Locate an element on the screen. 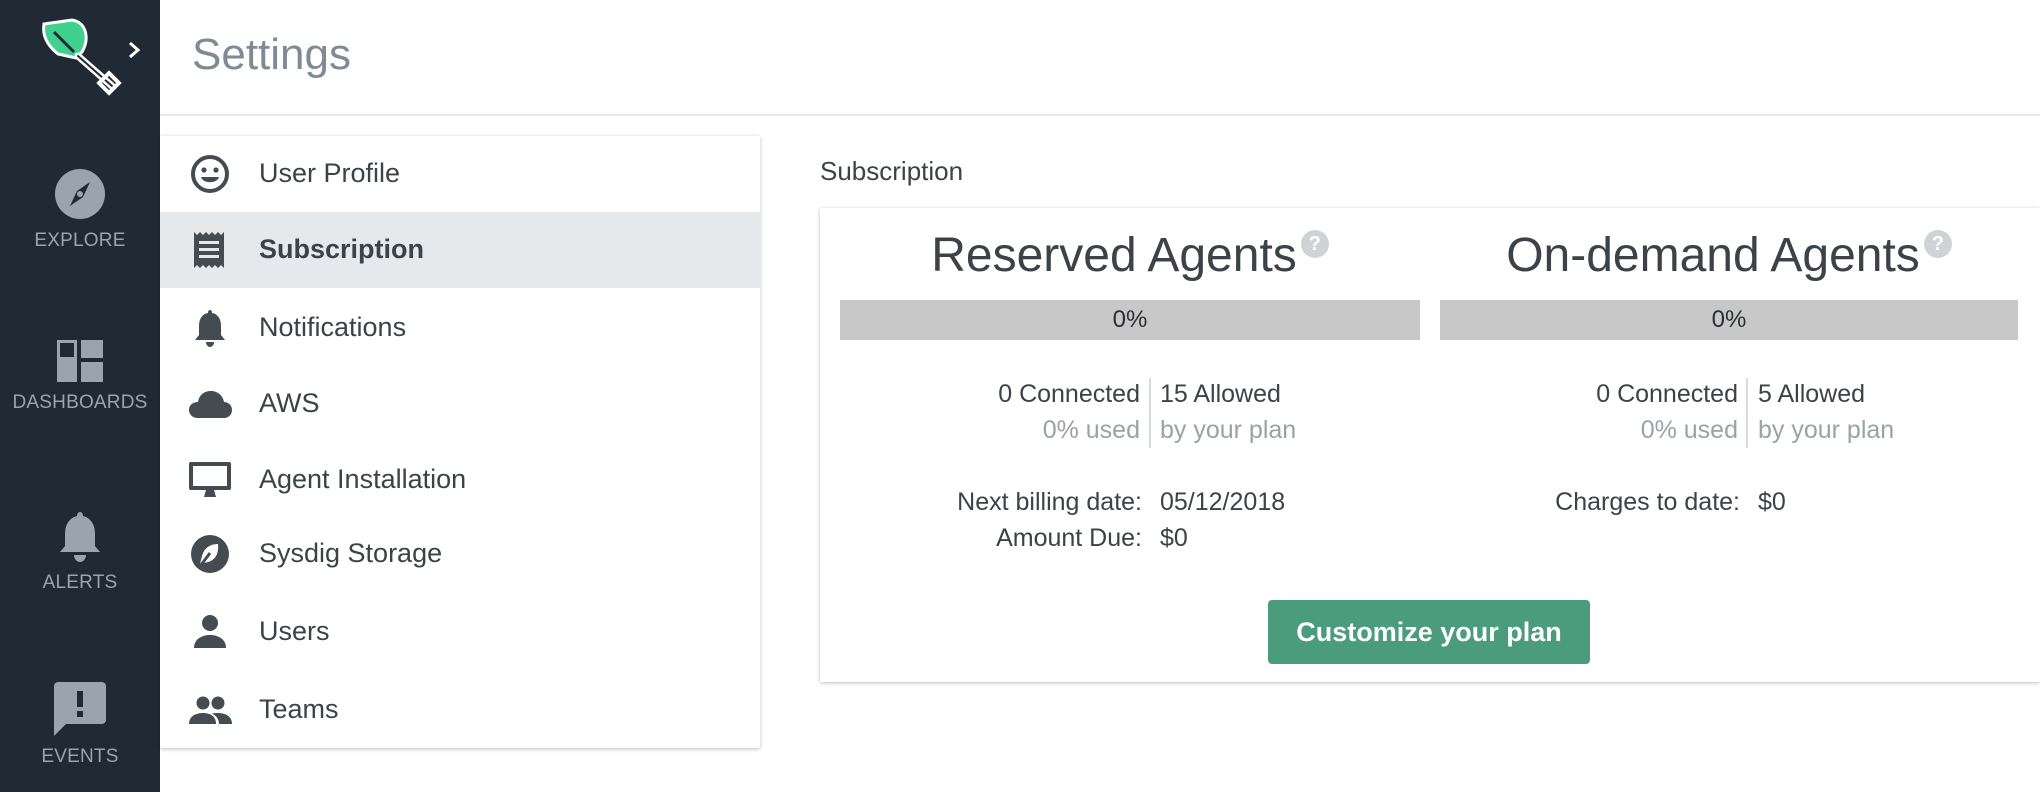 The image size is (2040, 792). ondemand-allowed-sub: by your plan is located at coordinates (1826, 430).